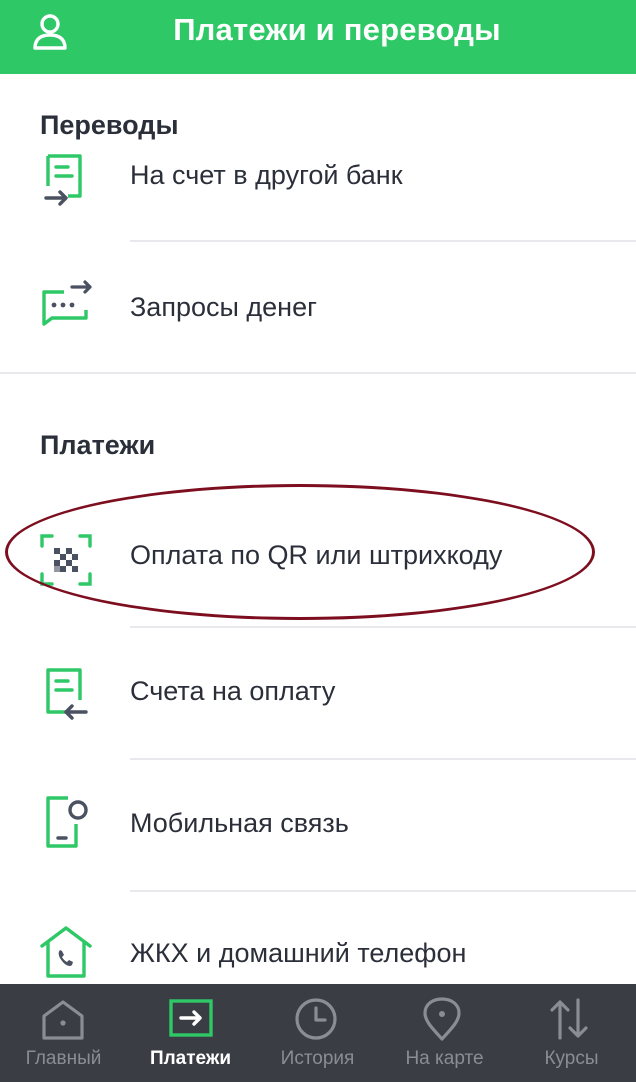 The image size is (636, 1082). What do you see at coordinates (318, 373) in the screenshot?
I see `section-divider` at bounding box center [318, 373].